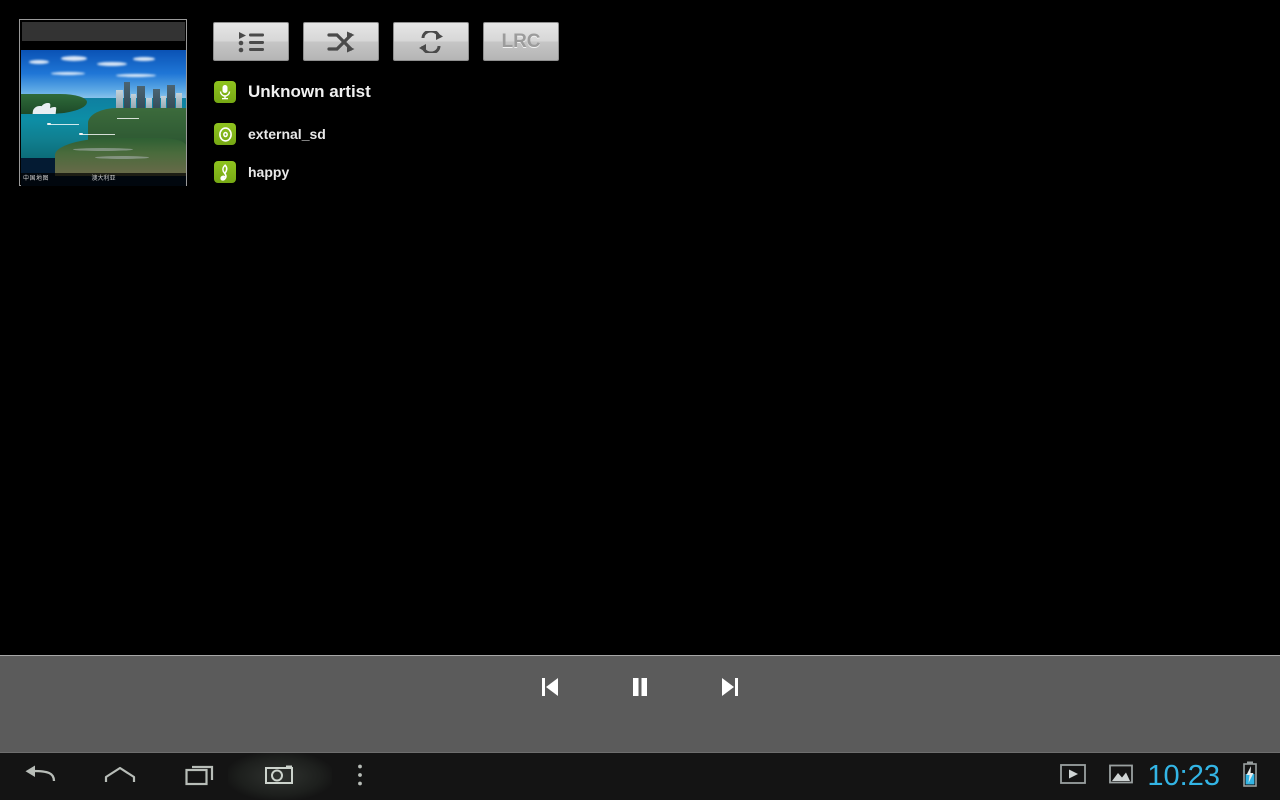 The image size is (1280, 800). I want to click on pause-button, so click(640, 689).